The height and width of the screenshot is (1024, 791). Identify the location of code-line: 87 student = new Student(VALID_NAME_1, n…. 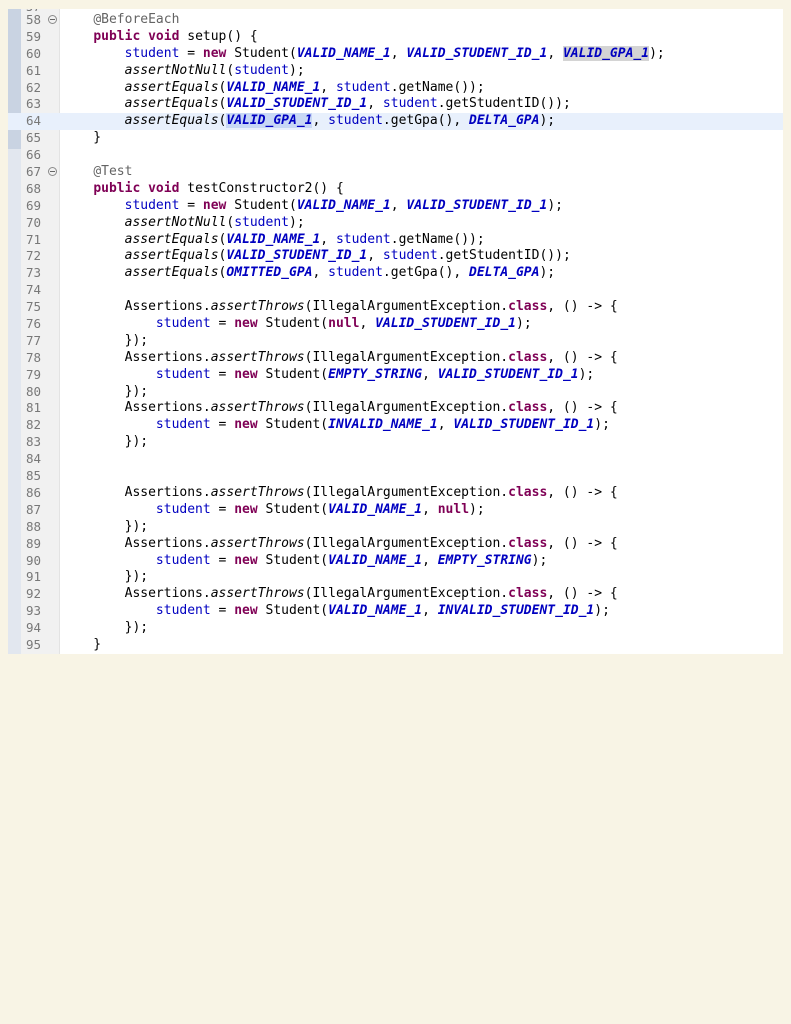
(395, 510).